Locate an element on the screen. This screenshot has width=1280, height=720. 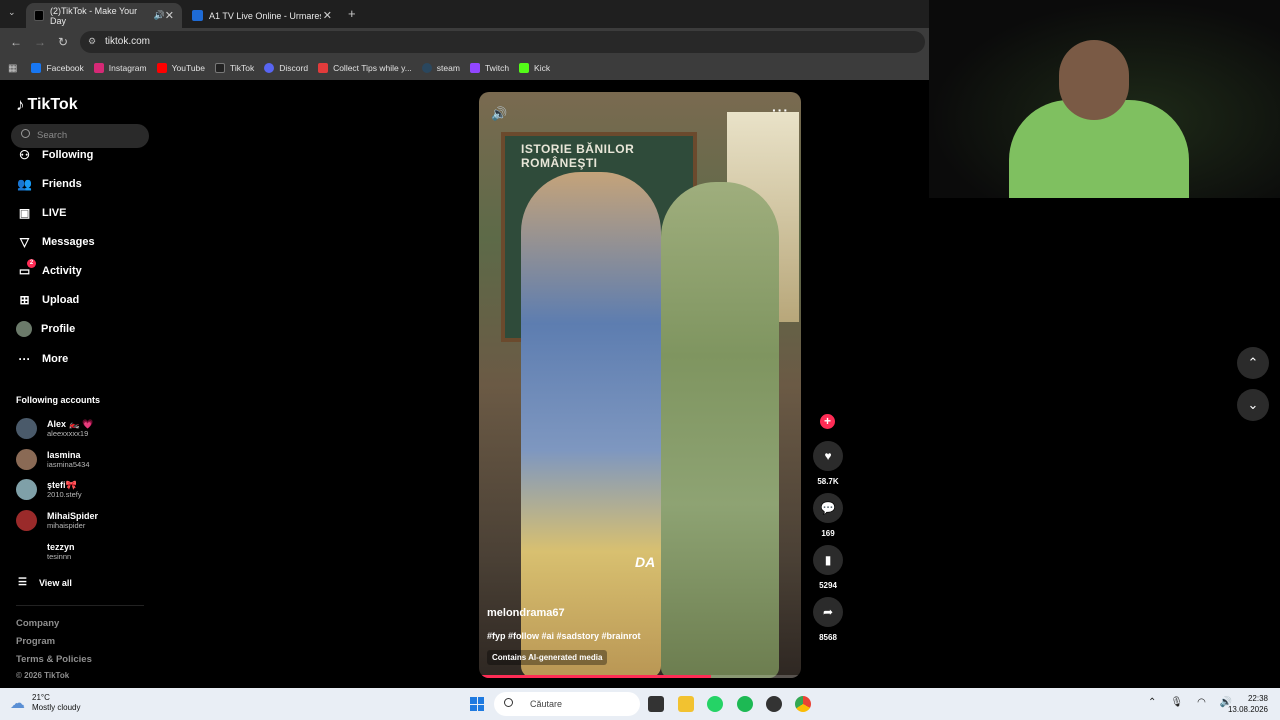
follow-plus-button: + is located at coordinates (827, 421).